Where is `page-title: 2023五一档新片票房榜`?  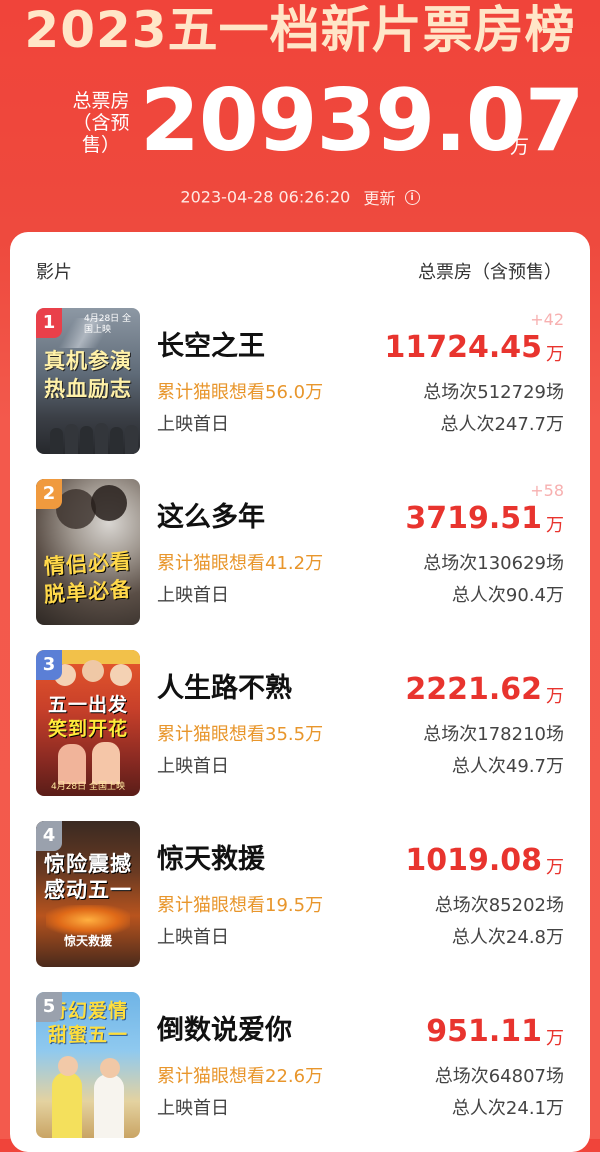 page-title: 2023五一档新片票房榜 is located at coordinates (300, 30).